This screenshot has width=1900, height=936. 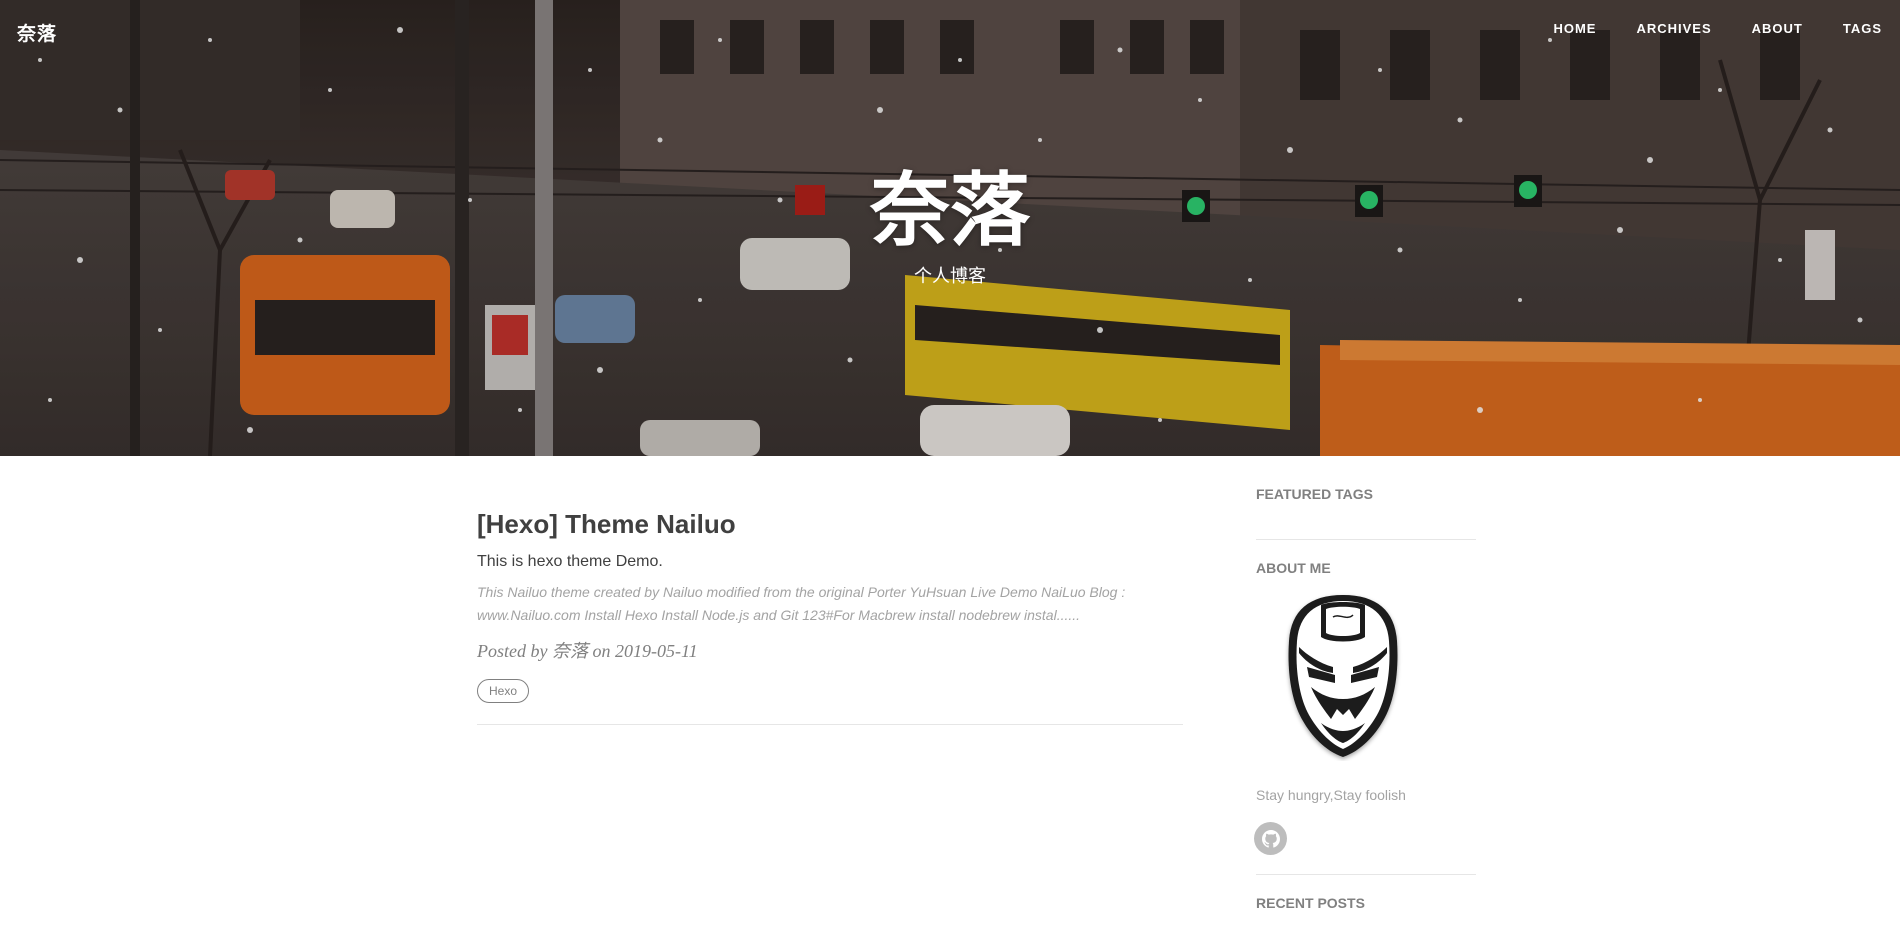 I want to click on hero-subtitle: 个人博客, so click(x=950, y=276).